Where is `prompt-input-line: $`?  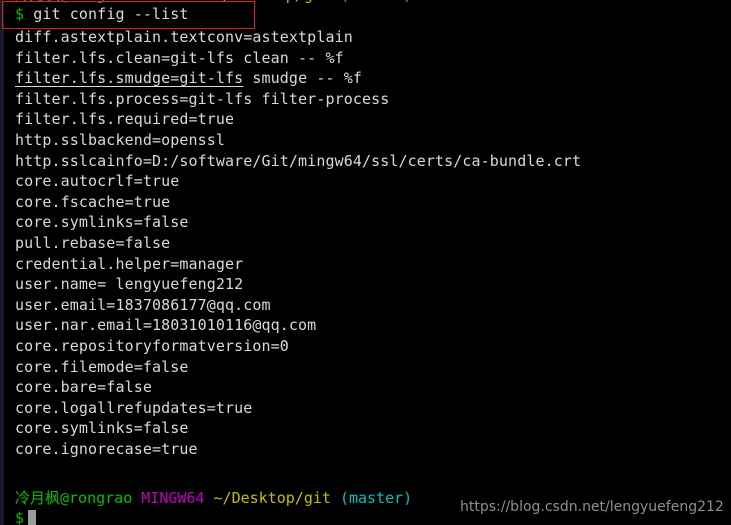
prompt-input-line: $ is located at coordinates (26, 516).